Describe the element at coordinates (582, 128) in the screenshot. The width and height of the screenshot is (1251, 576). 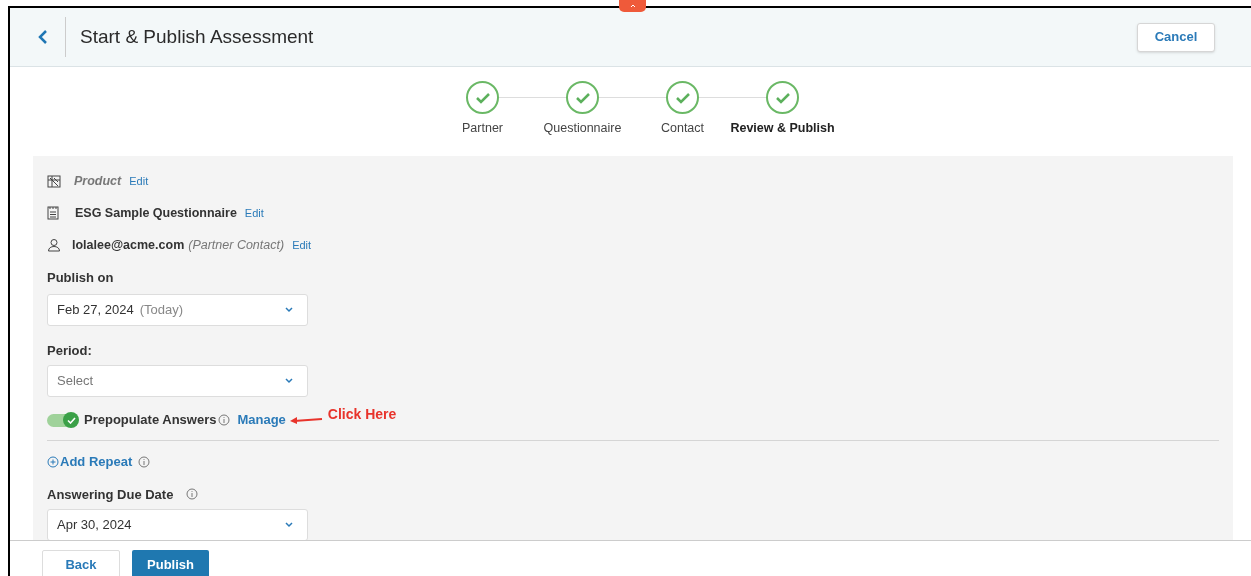
I see `step-label: Questionnaire` at that location.